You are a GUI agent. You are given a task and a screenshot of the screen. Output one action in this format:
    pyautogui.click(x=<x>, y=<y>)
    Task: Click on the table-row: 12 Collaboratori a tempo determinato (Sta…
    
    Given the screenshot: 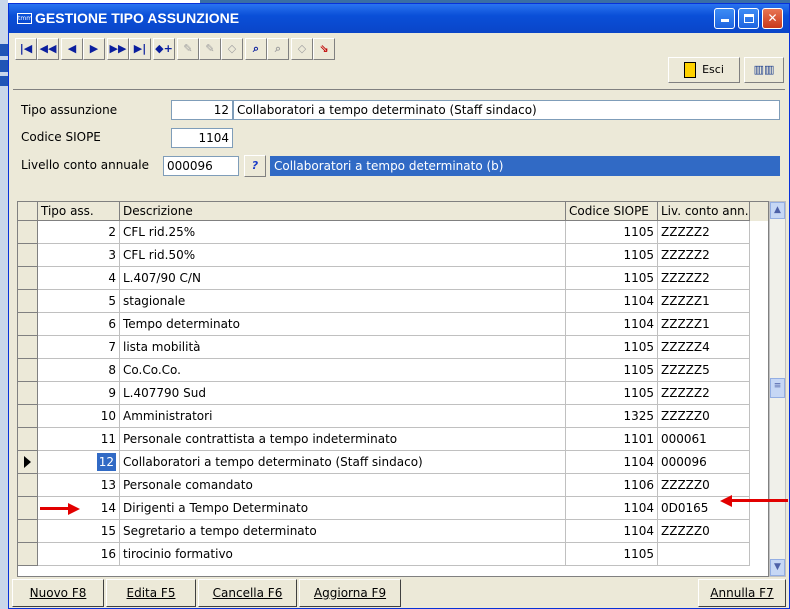 What is the action you would take?
    pyautogui.click(x=393, y=462)
    